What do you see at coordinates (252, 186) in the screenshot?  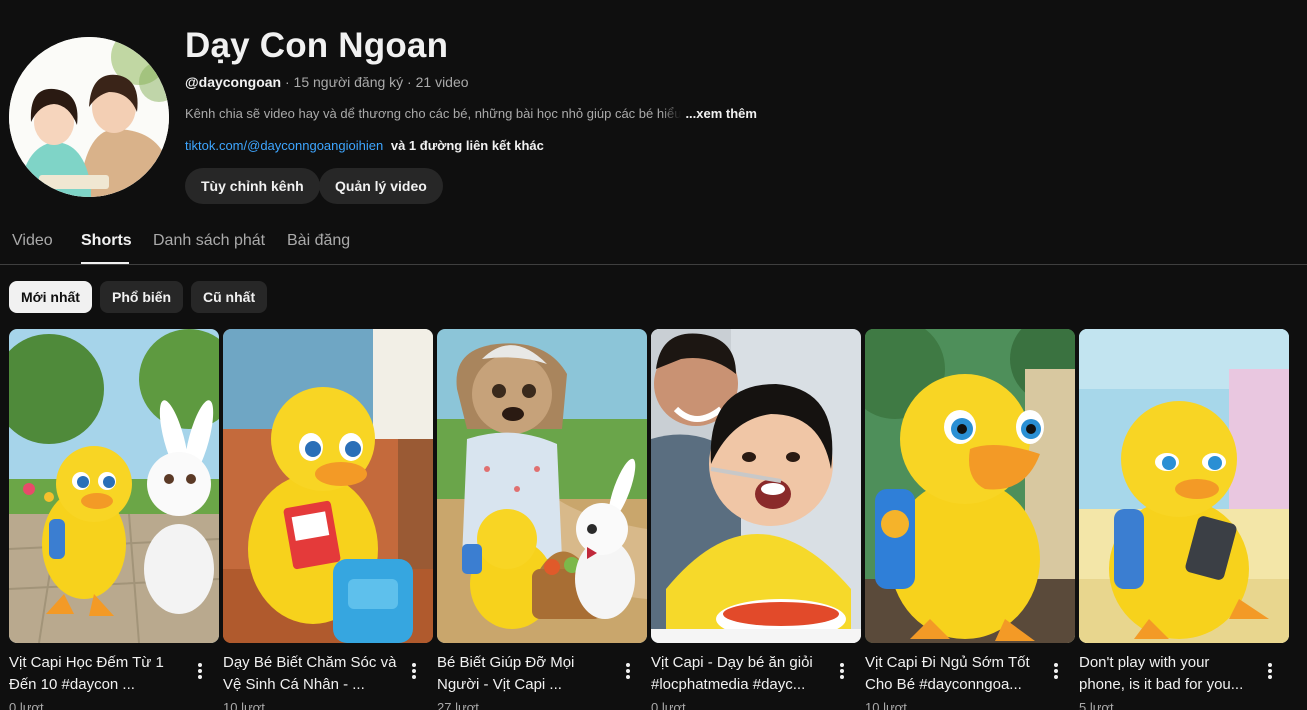 I see `customize-channel-button: Tùy chỉnh kênh` at bounding box center [252, 186].